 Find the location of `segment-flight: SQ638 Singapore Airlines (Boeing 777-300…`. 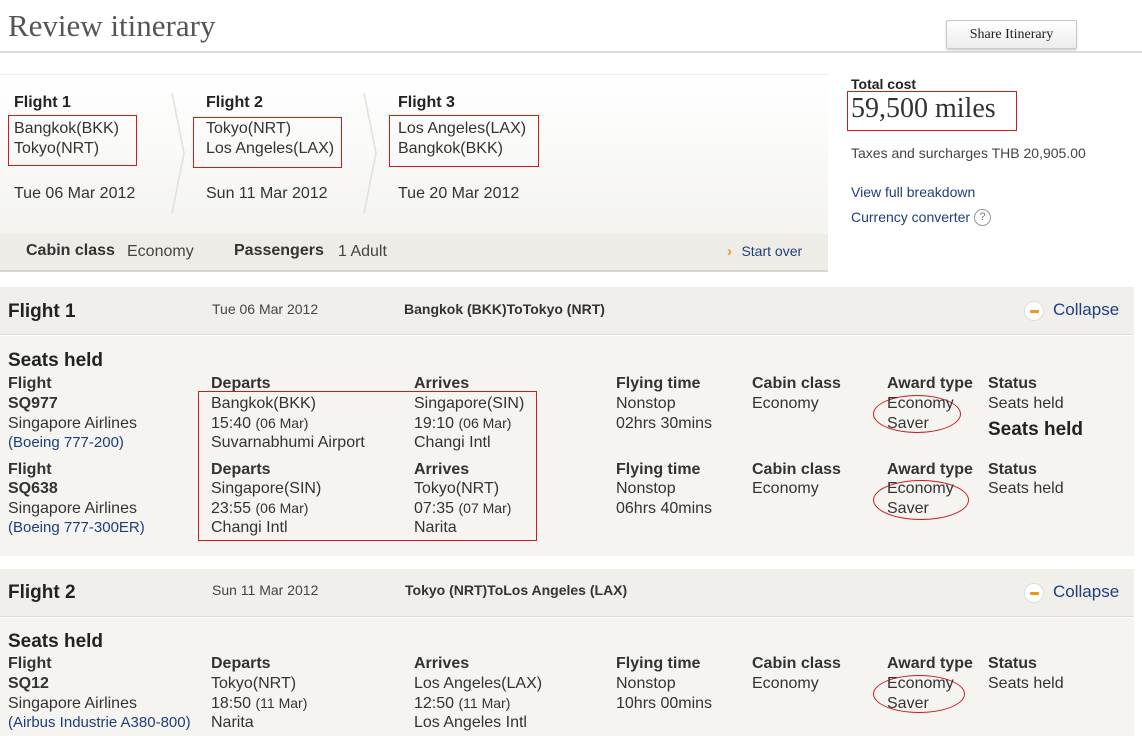

segment-flight: SQ638 Singapore Airlines (Boeing 777-300… is located at coordinates (76, 508).